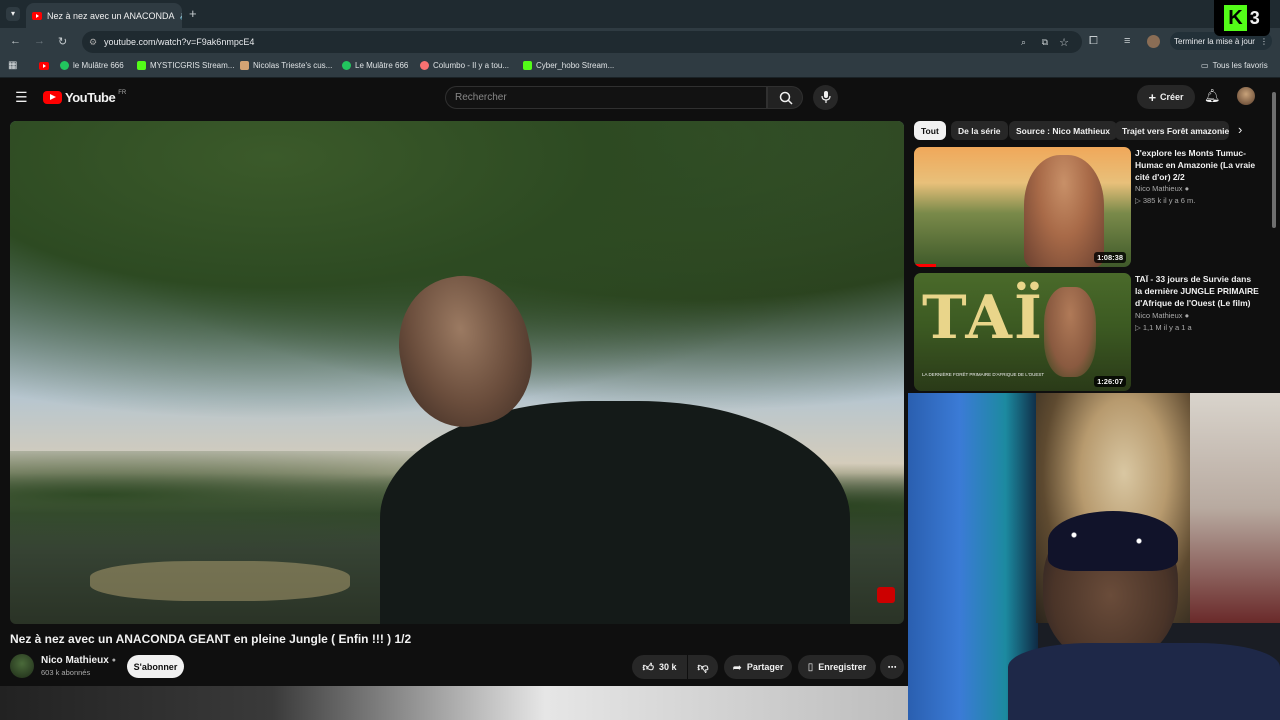  Describe the element at coordinates (37, 15) in the screenshot. I see `youtube-favicon-icon` at that location.